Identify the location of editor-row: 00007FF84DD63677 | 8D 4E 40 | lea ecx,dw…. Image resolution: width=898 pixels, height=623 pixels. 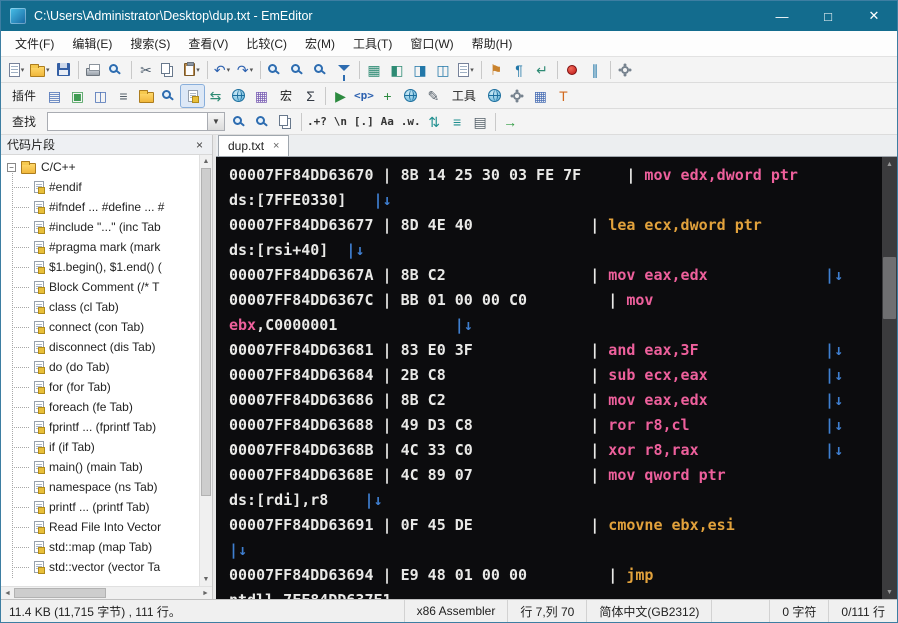
(555, 225).